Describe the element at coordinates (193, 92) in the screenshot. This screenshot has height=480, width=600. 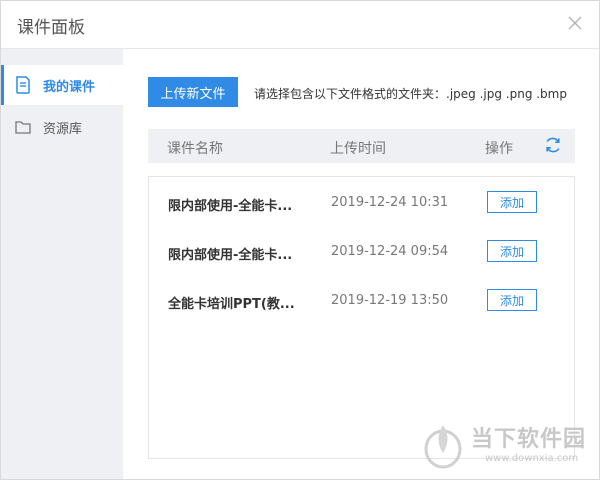
I see `upload-new-file-button: 上传新文件` at that location.